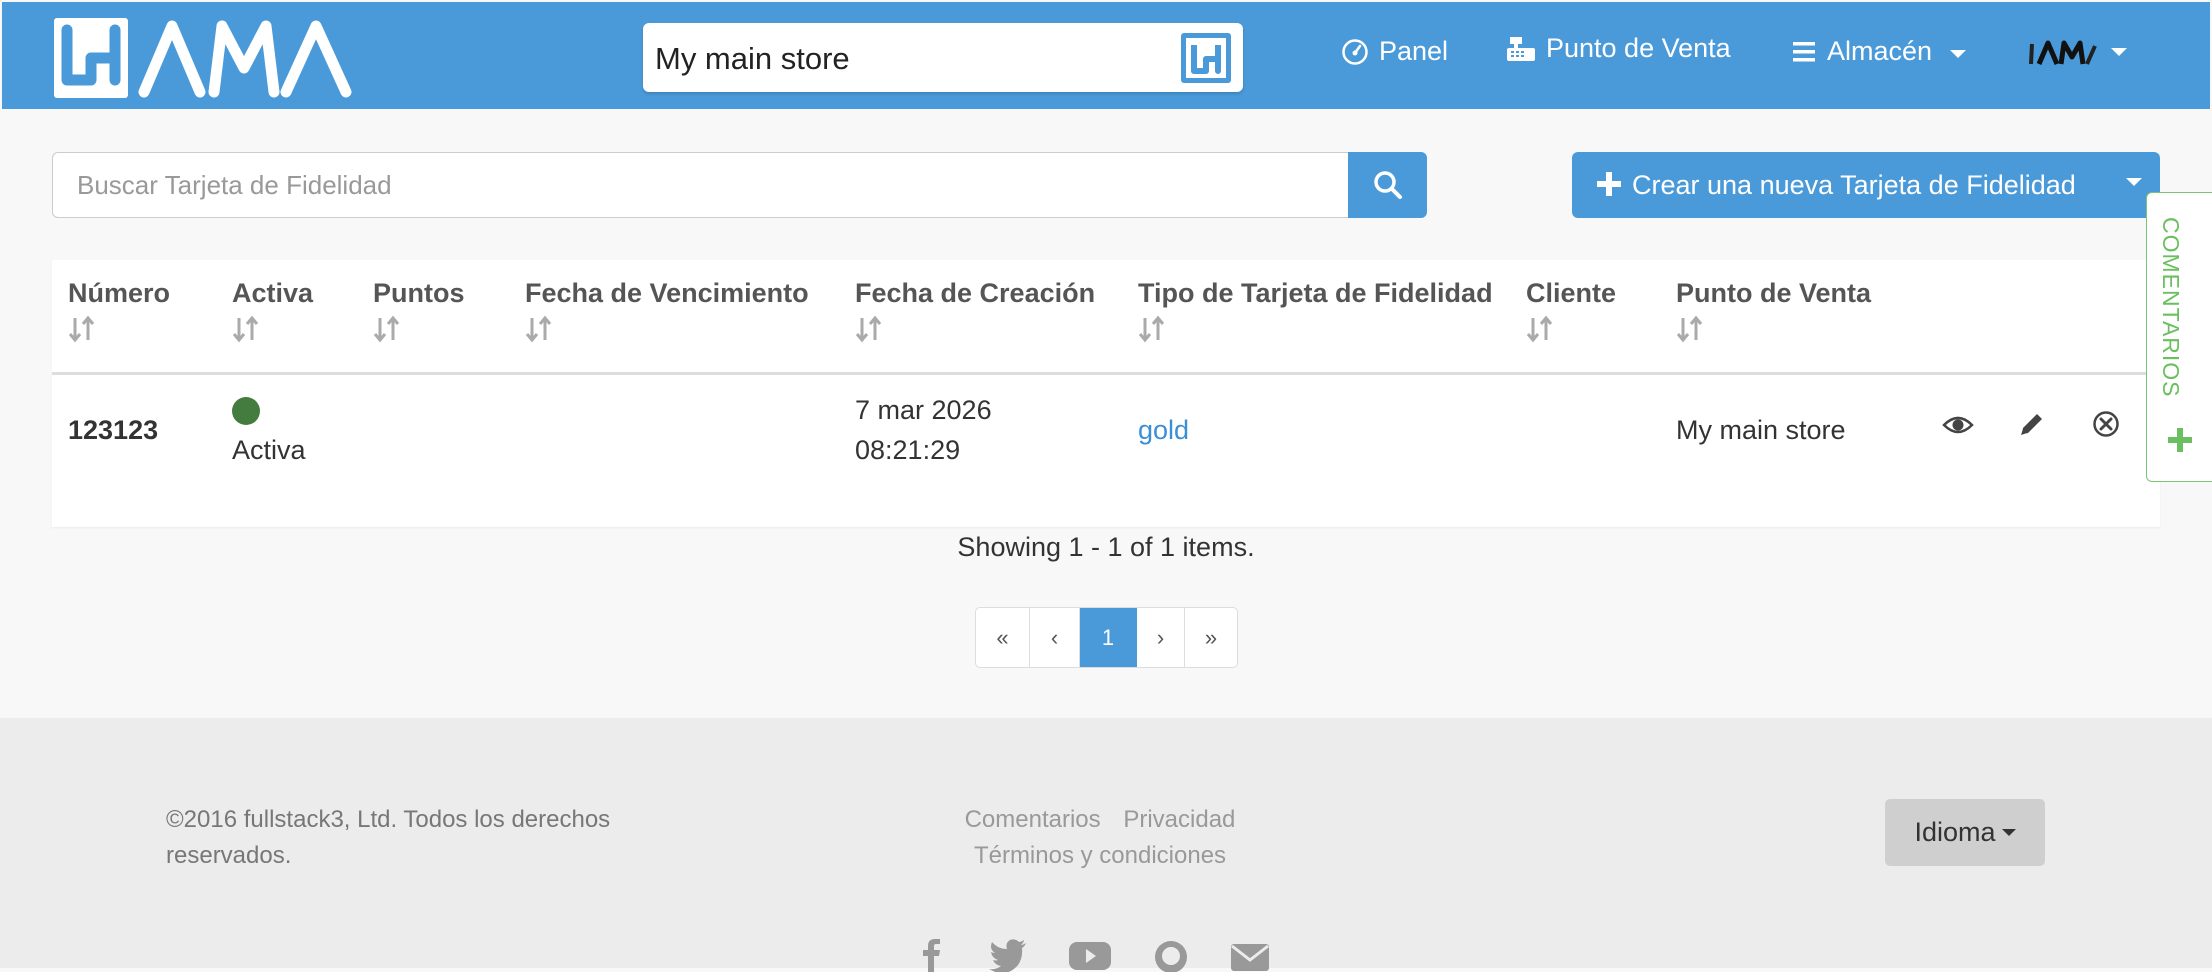 This screenshot has height=972, width=2212. What do you see at coordinates (1106, 373) in the screenshot?
I see `table-header-divider` at bounding box center [1106, 373].